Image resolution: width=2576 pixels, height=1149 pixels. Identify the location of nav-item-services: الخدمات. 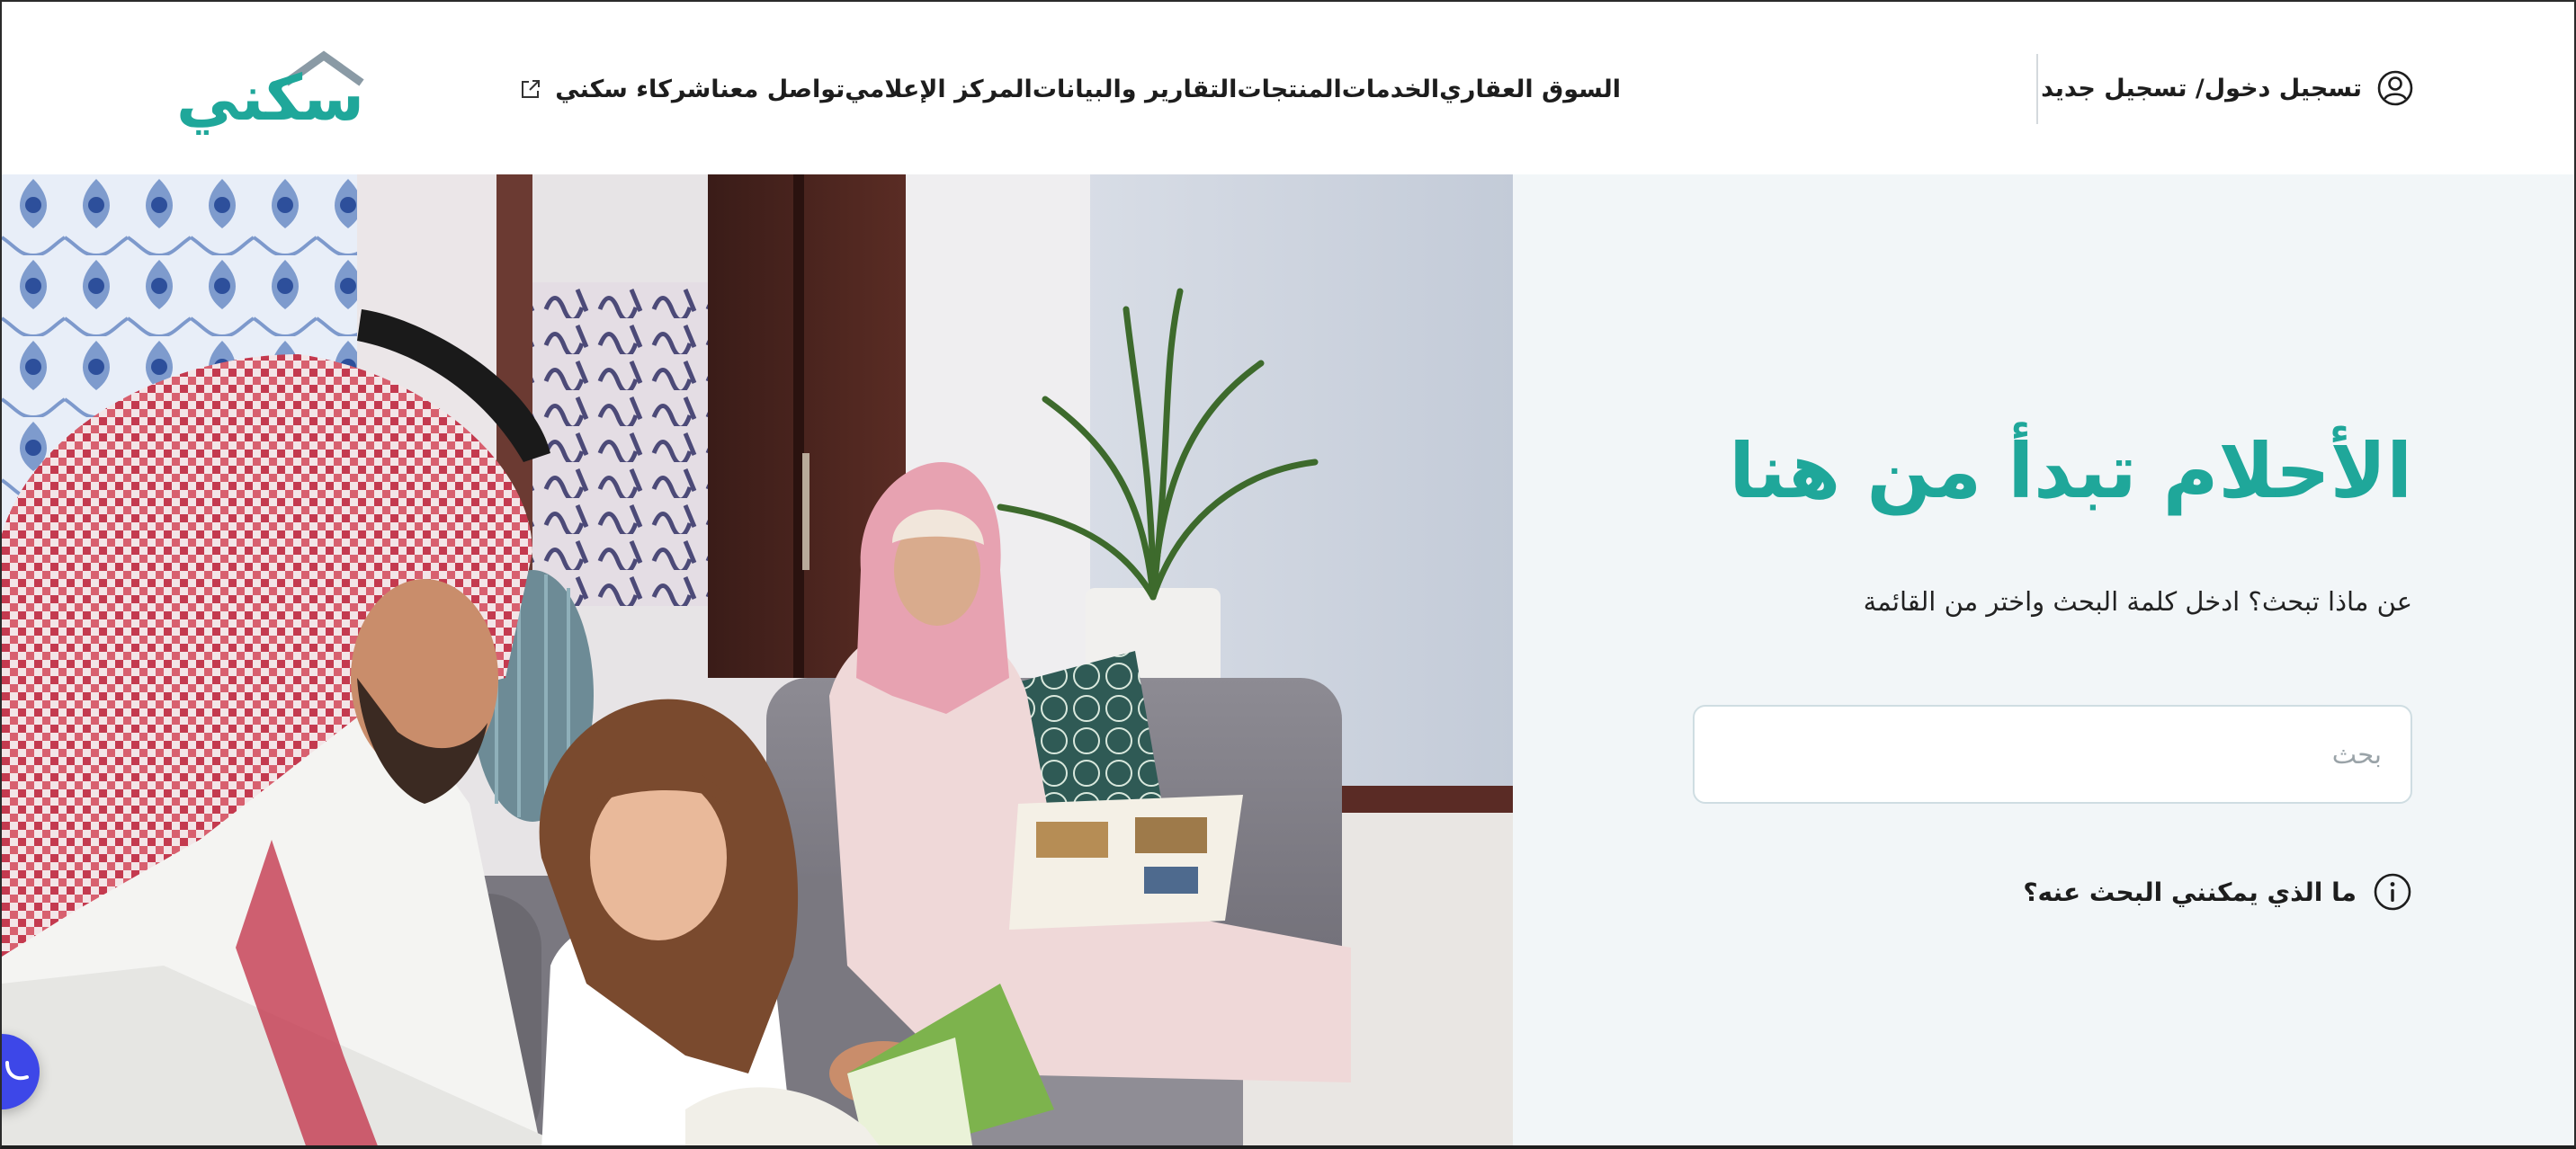
(1390, 89).